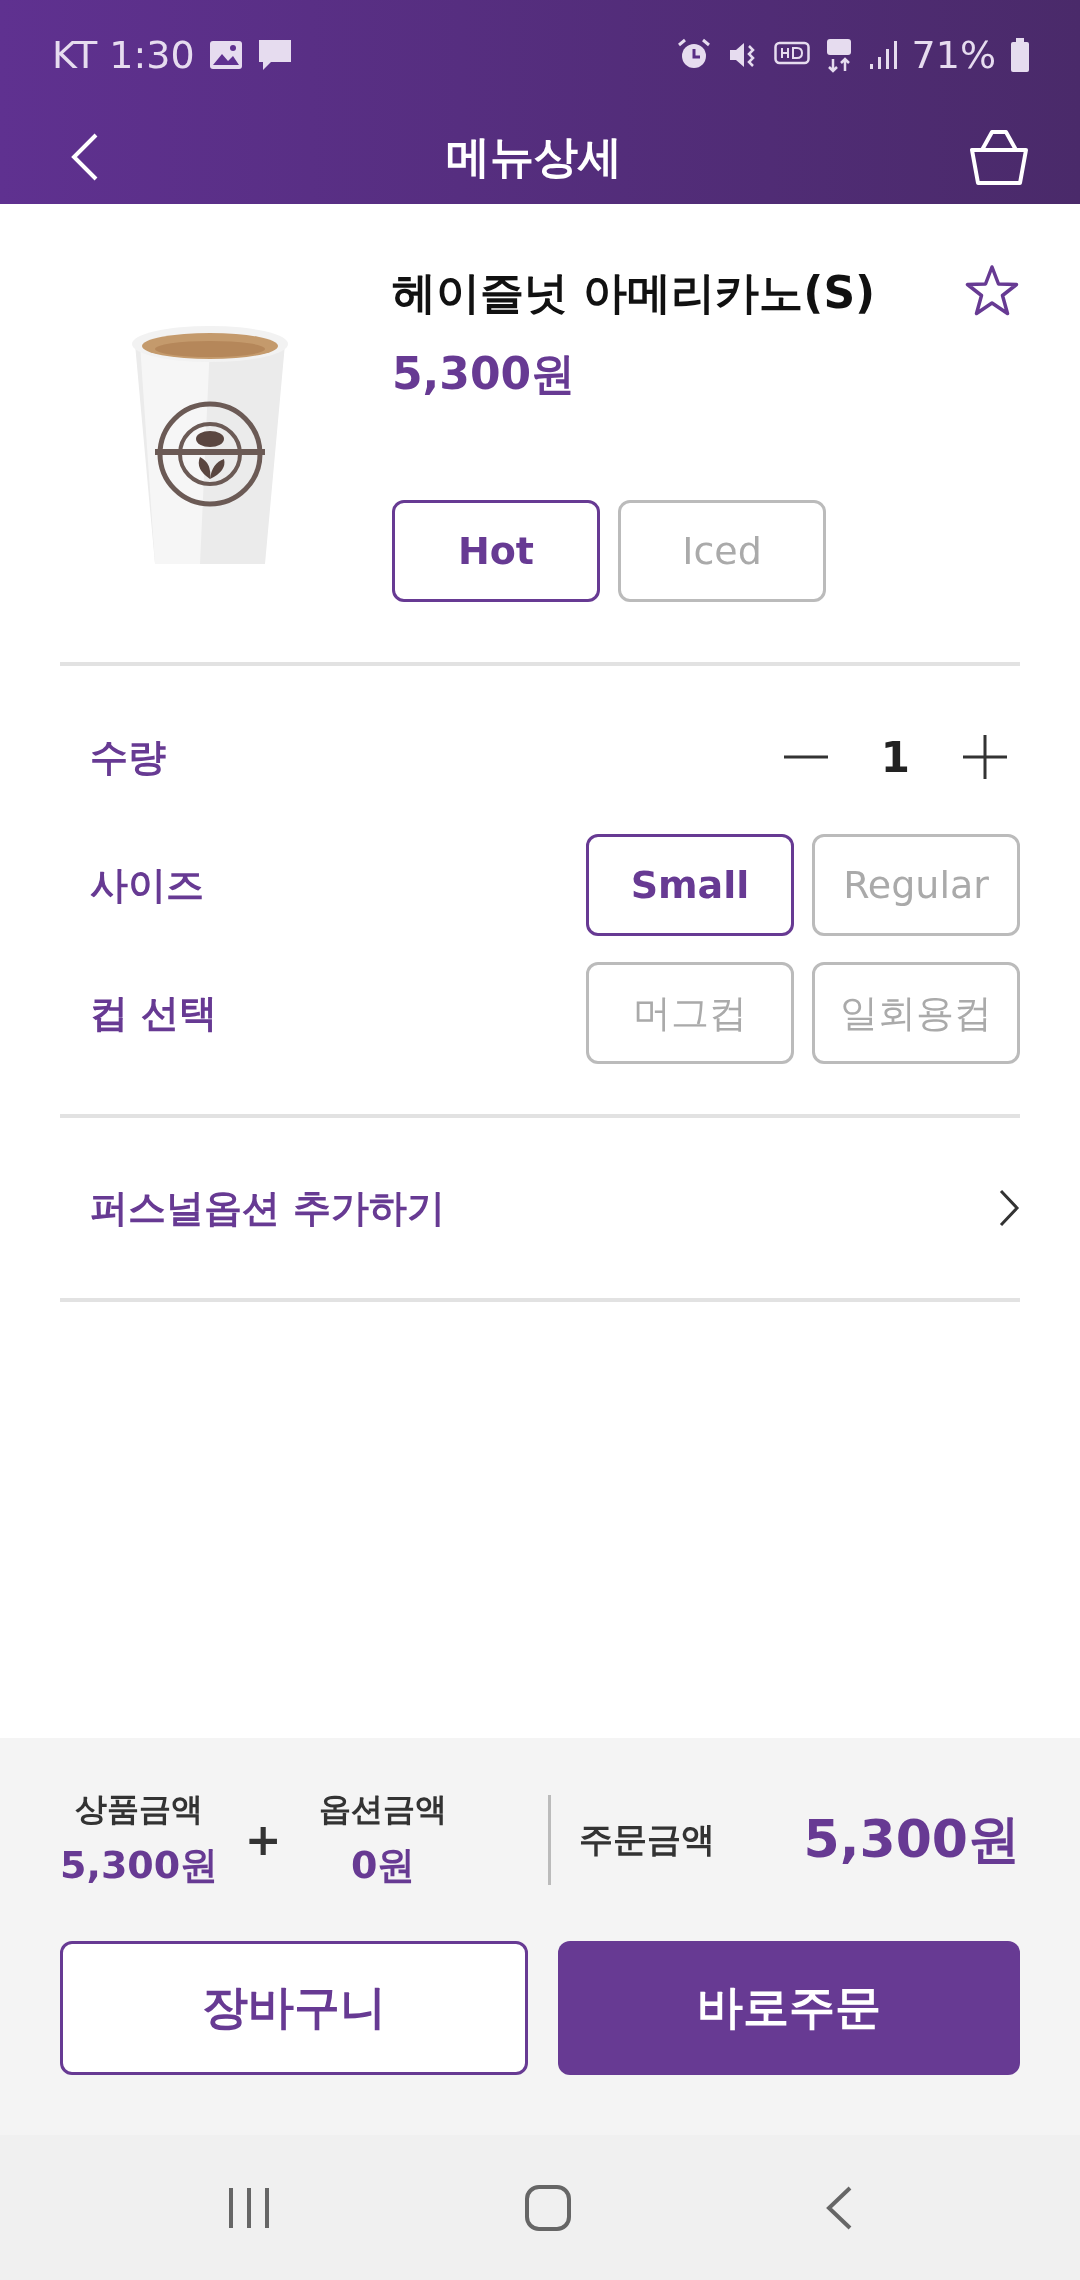 The width and height of the screenshot is (1080, 2280). I want to click on amount-value: 5,300원, so click(139, 1865).